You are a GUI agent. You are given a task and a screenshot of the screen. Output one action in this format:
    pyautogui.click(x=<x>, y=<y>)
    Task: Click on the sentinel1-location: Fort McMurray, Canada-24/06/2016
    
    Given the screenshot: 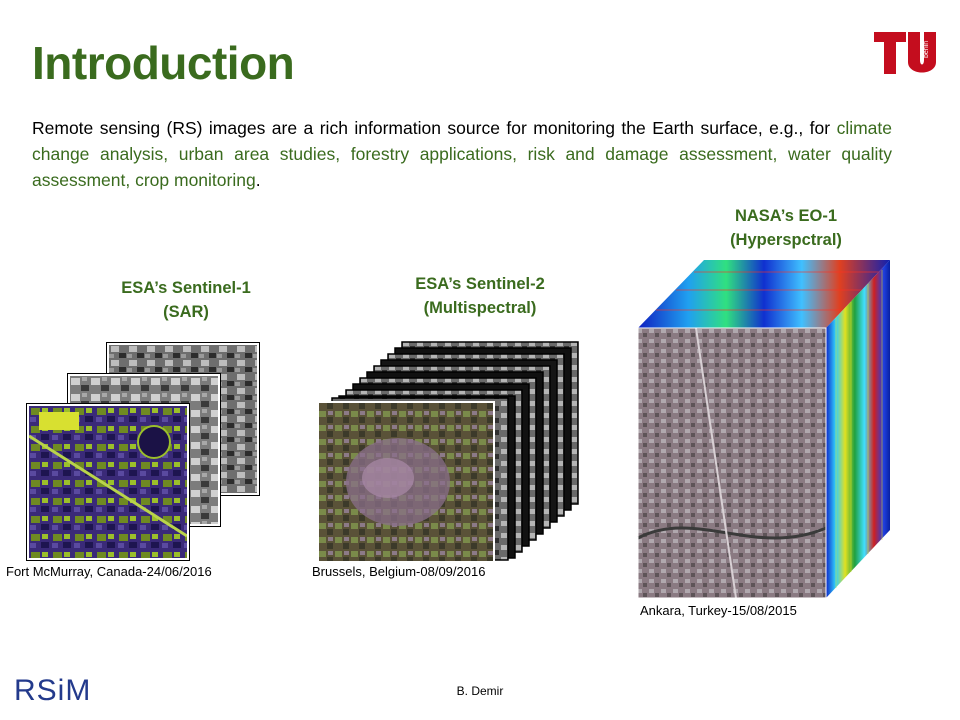 What is the action you would take?
    pyautogui.click(x=109, y=571)
    